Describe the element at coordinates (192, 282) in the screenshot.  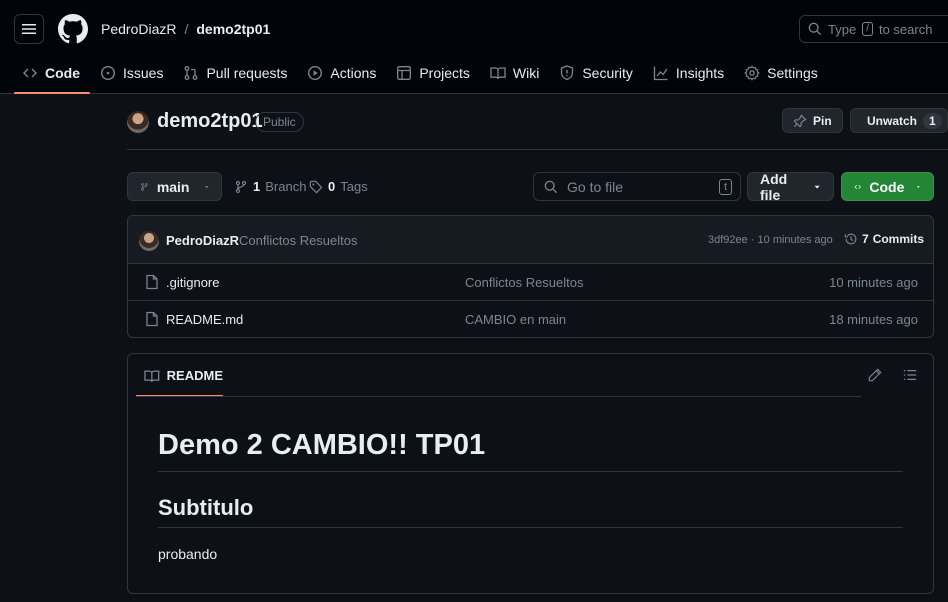
I see `file-name: .gitignore` at that location.